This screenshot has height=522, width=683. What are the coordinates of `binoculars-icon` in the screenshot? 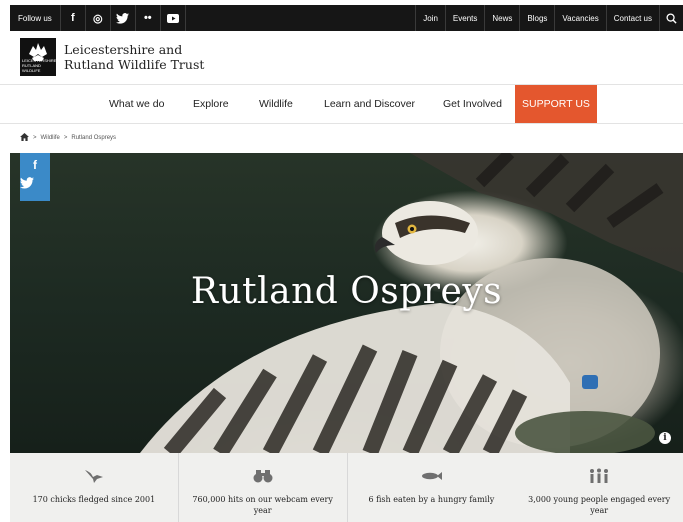 It's located at (263, 476).